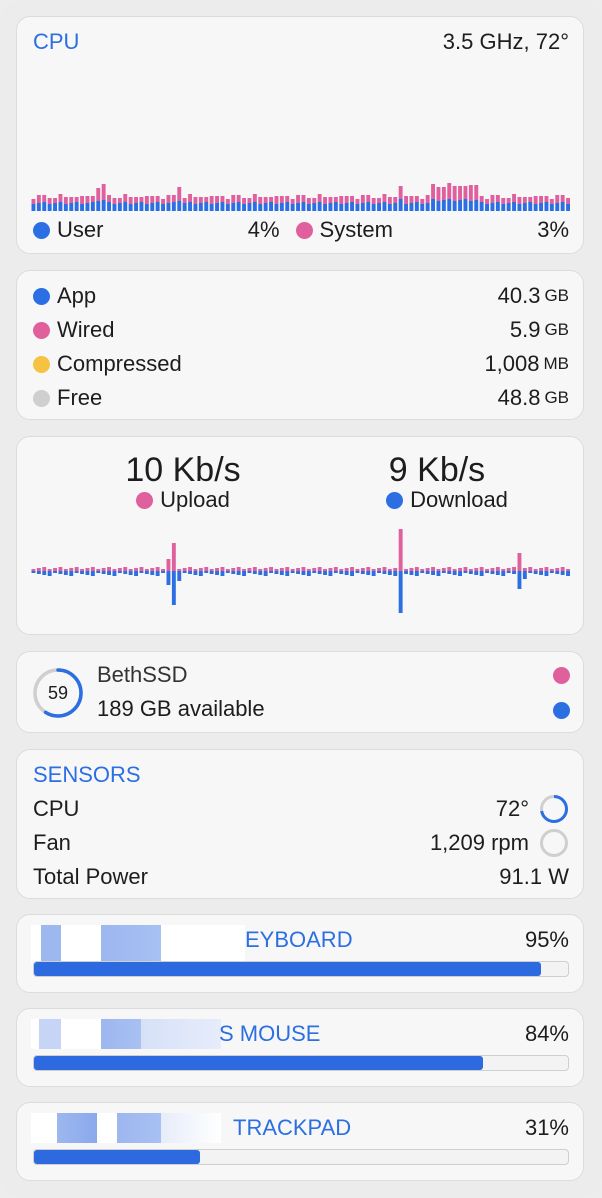  I want to click on battery-fill, so click(258, 1063).